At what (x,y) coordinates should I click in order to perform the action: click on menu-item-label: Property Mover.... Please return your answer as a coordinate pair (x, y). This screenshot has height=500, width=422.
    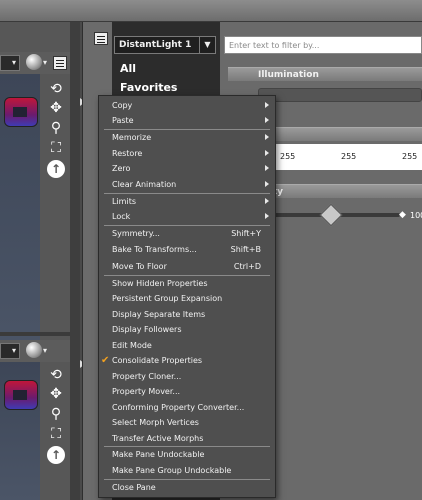
    Looking at the image, I should click on (146, 391).